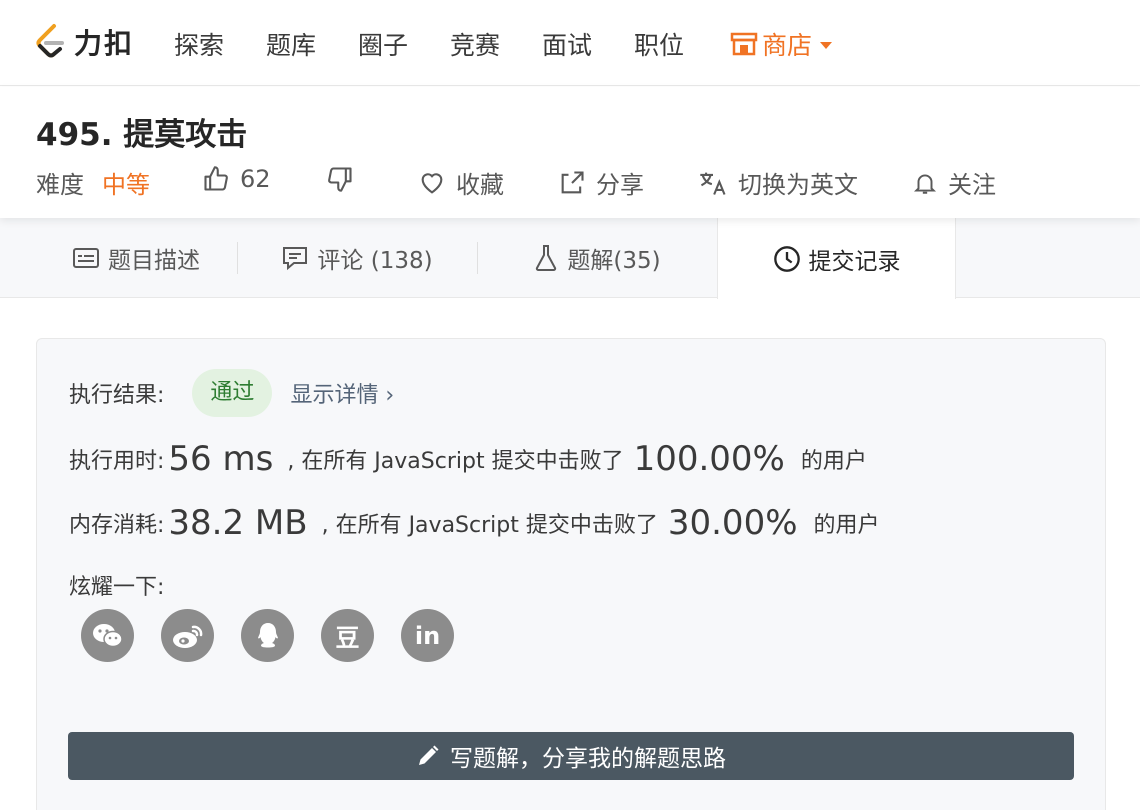 This screenshot has height=810, width=1140. Describe the element at coordinates (709, 459) in the screenshot. I see `runtime-percent: 100.00%` at that location.